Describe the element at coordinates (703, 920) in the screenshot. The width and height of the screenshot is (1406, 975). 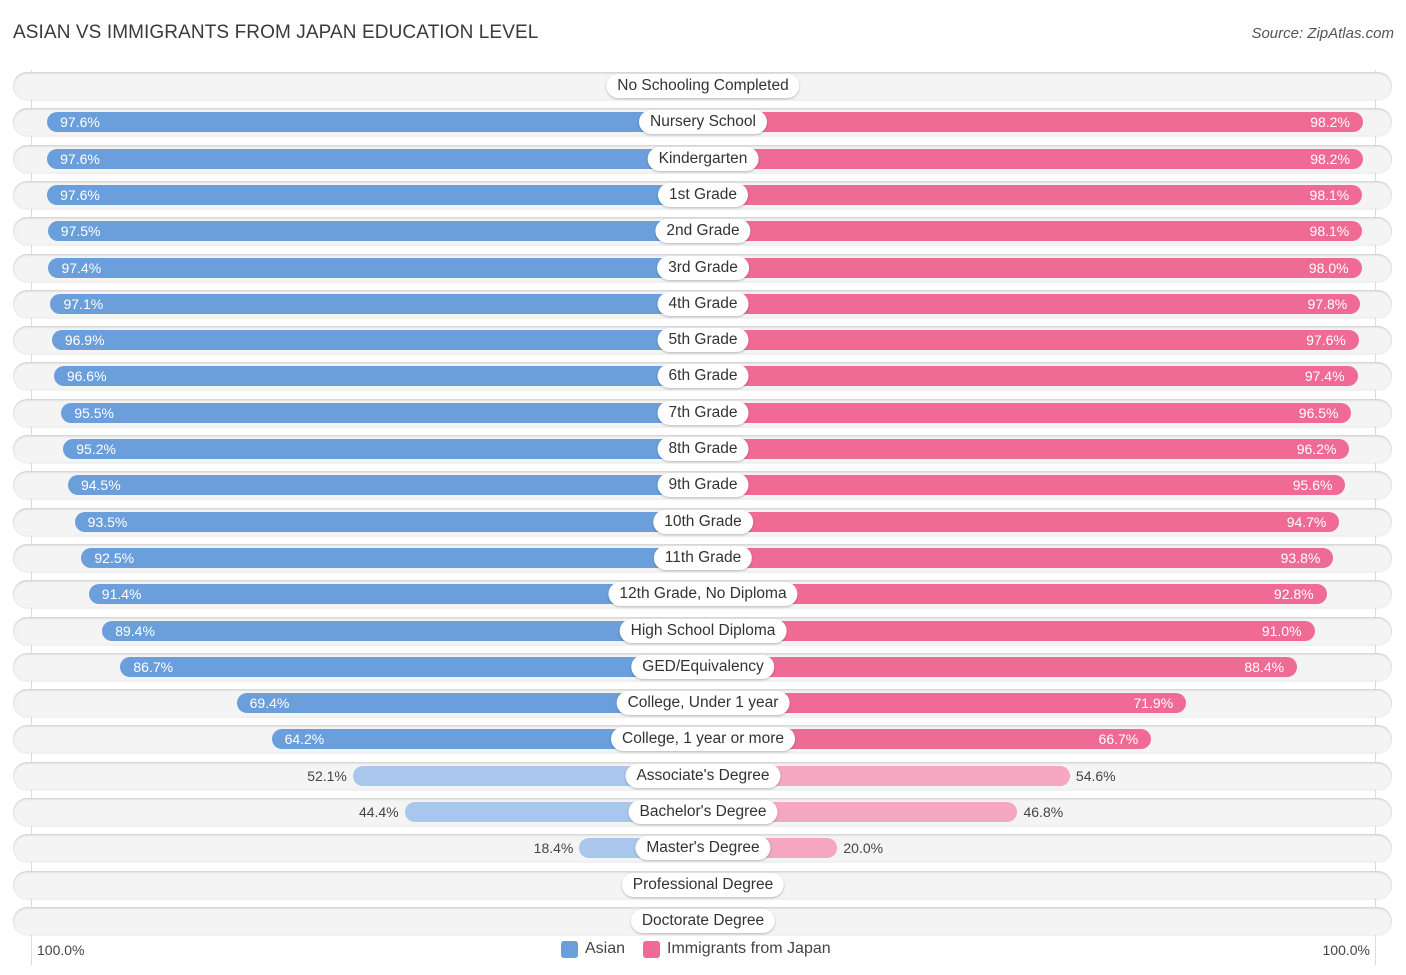
I see `category-label: Doctorate Degree` at that location.